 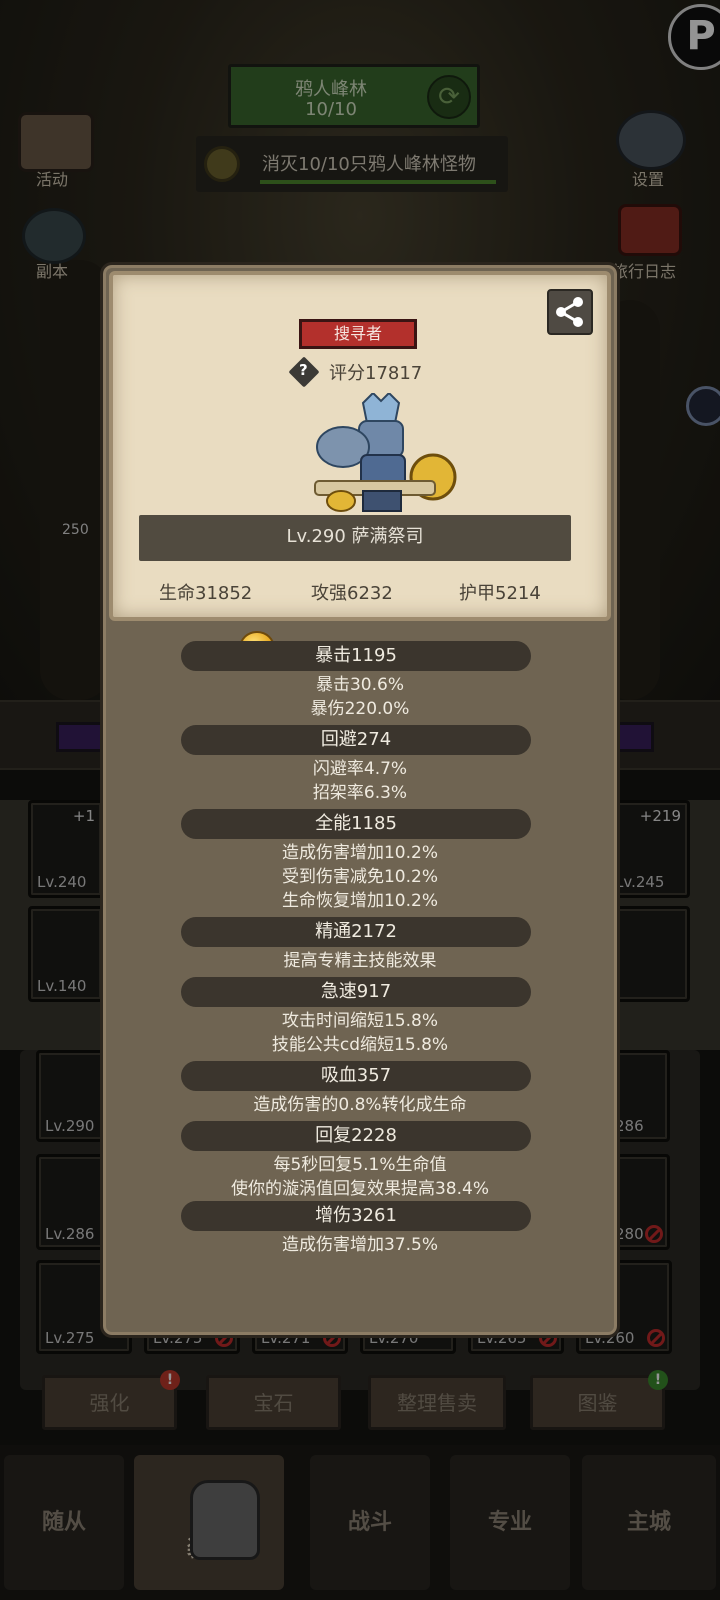 I want to click on armor-stat: 护甲5214, so click(x=500, y=593).